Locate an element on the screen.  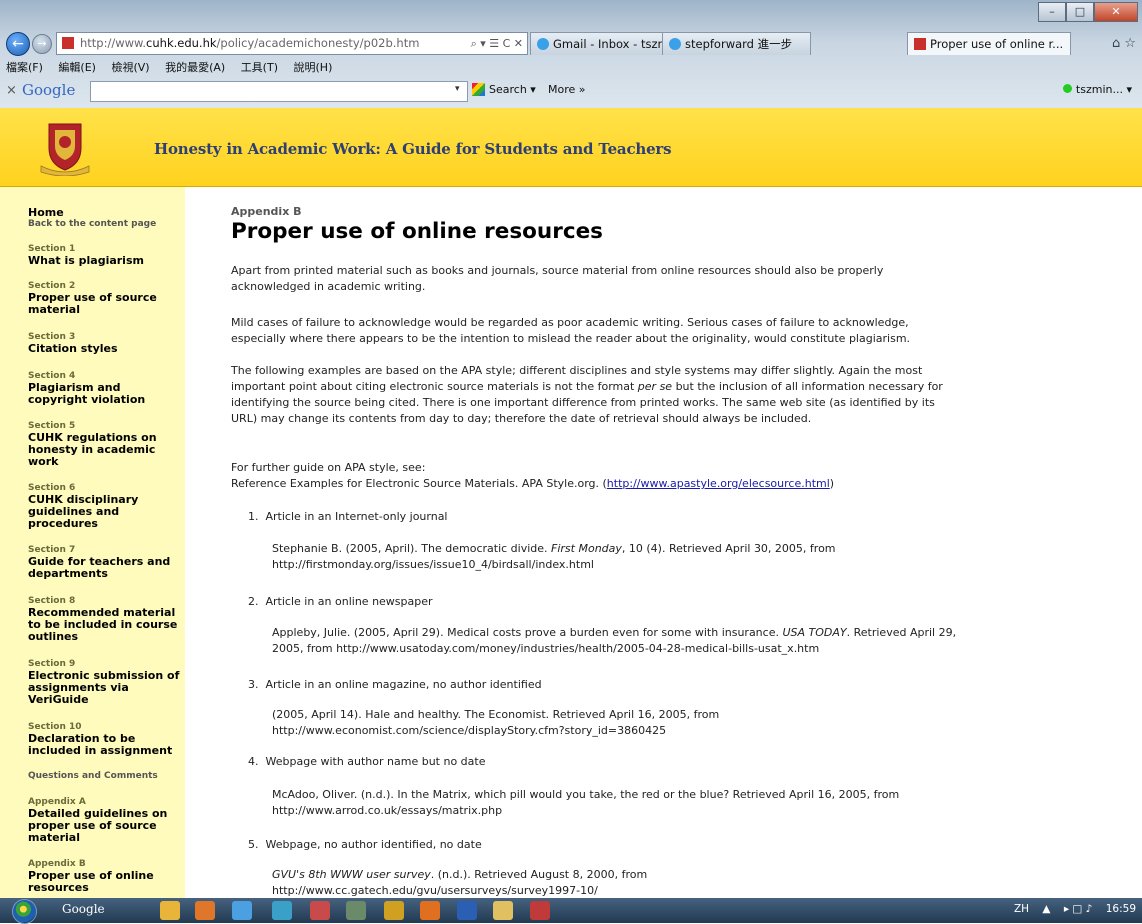
menu-edit: 編輯(E) is located at coordinates (77, 67).